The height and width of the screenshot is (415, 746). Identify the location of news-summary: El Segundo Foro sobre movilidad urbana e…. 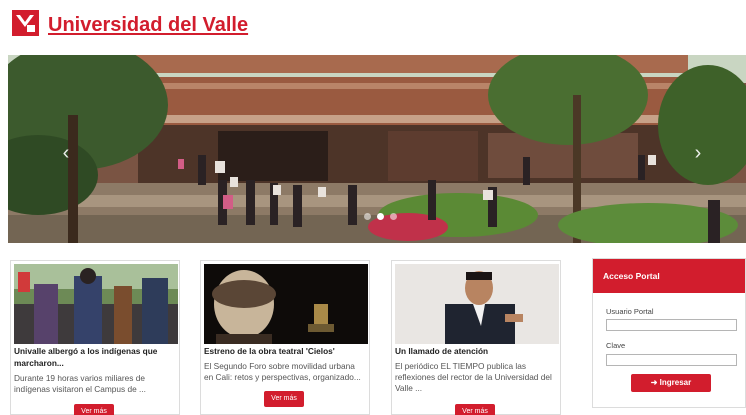
(282, 371).